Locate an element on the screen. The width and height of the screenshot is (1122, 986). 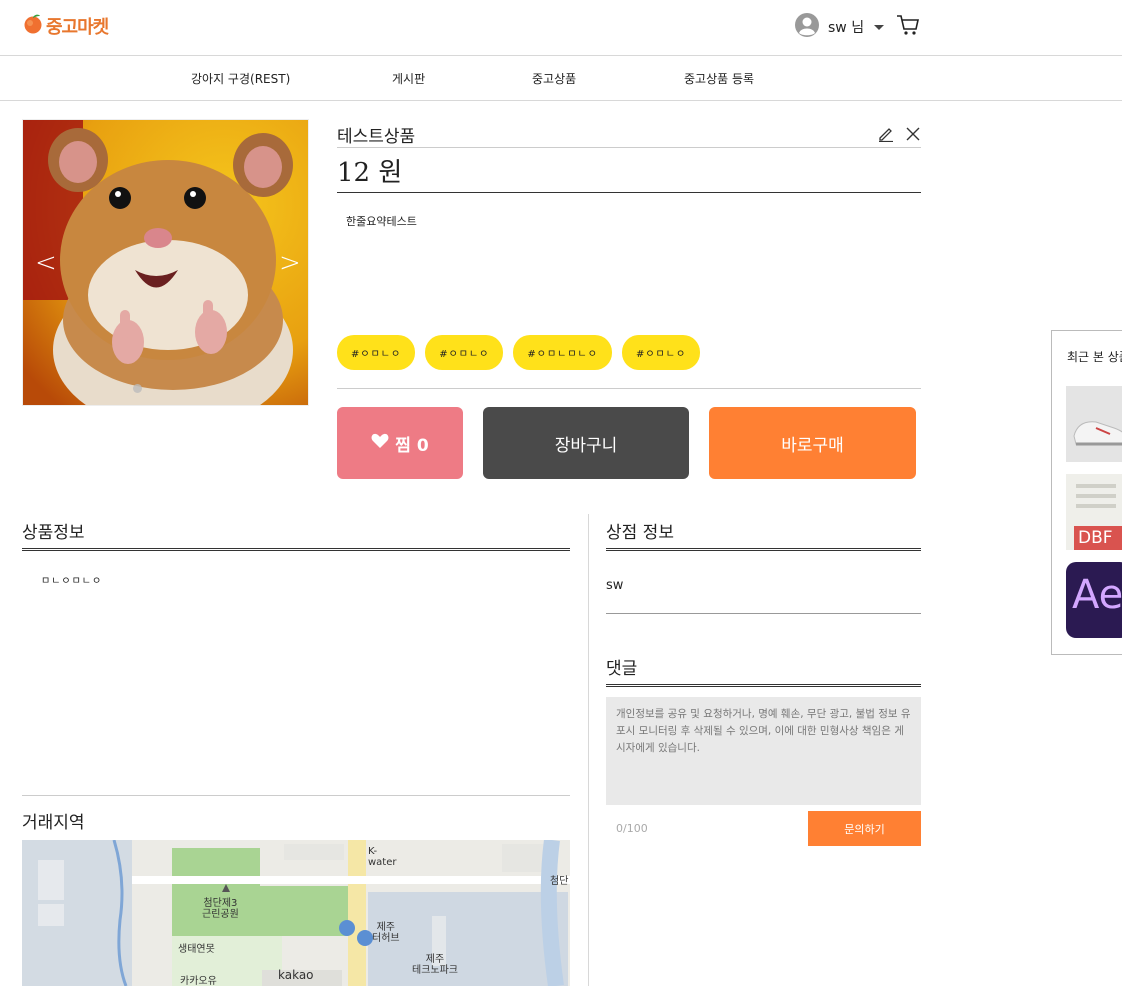
after-effects-icon: Ae is located at coordinates (1097, 595).